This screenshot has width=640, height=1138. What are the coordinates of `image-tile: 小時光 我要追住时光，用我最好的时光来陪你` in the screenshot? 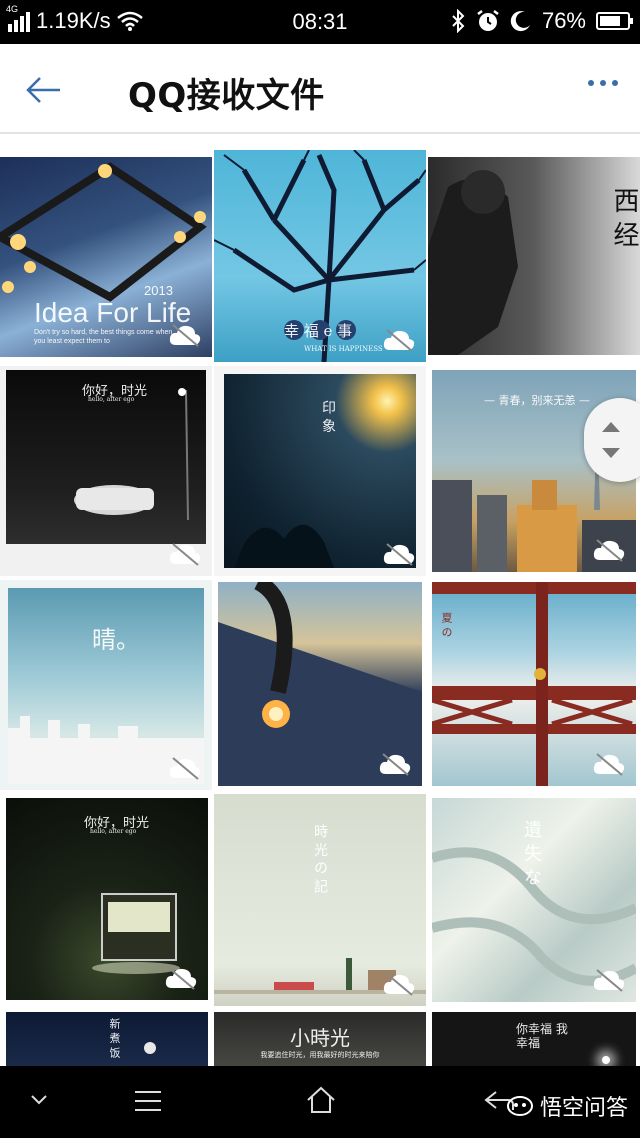 It's located at (320, 1039).